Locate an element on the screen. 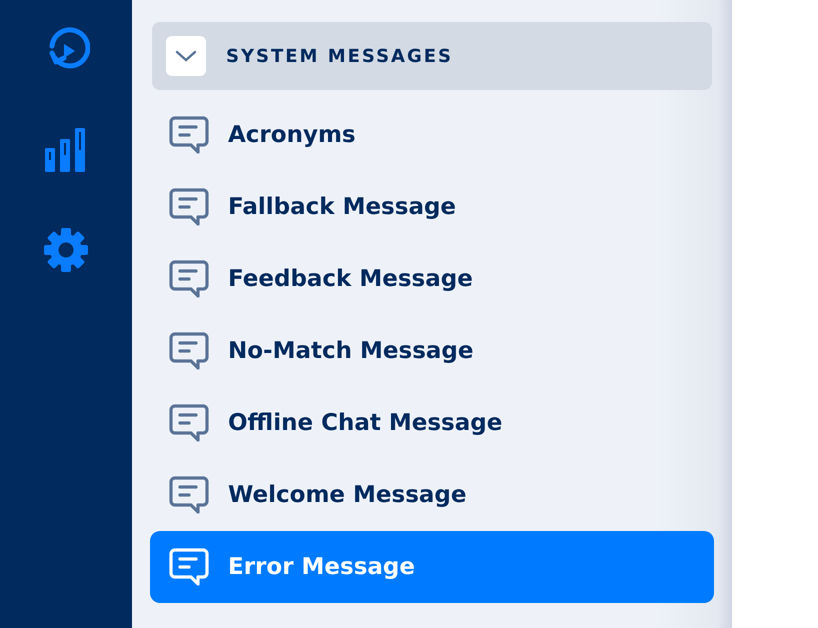 The width and height of the screenshot is (818, 628). message-item: No-Match Message is located at coordinates (432, 351).